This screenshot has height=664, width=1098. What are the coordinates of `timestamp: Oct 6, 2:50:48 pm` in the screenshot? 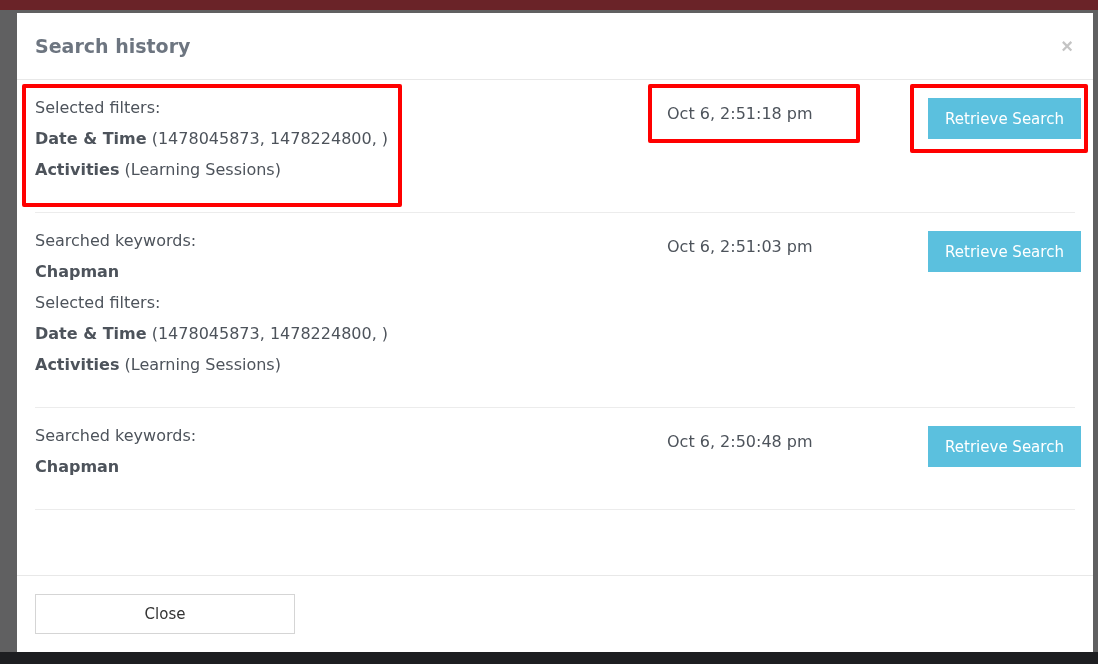 It's located at (740, 442).